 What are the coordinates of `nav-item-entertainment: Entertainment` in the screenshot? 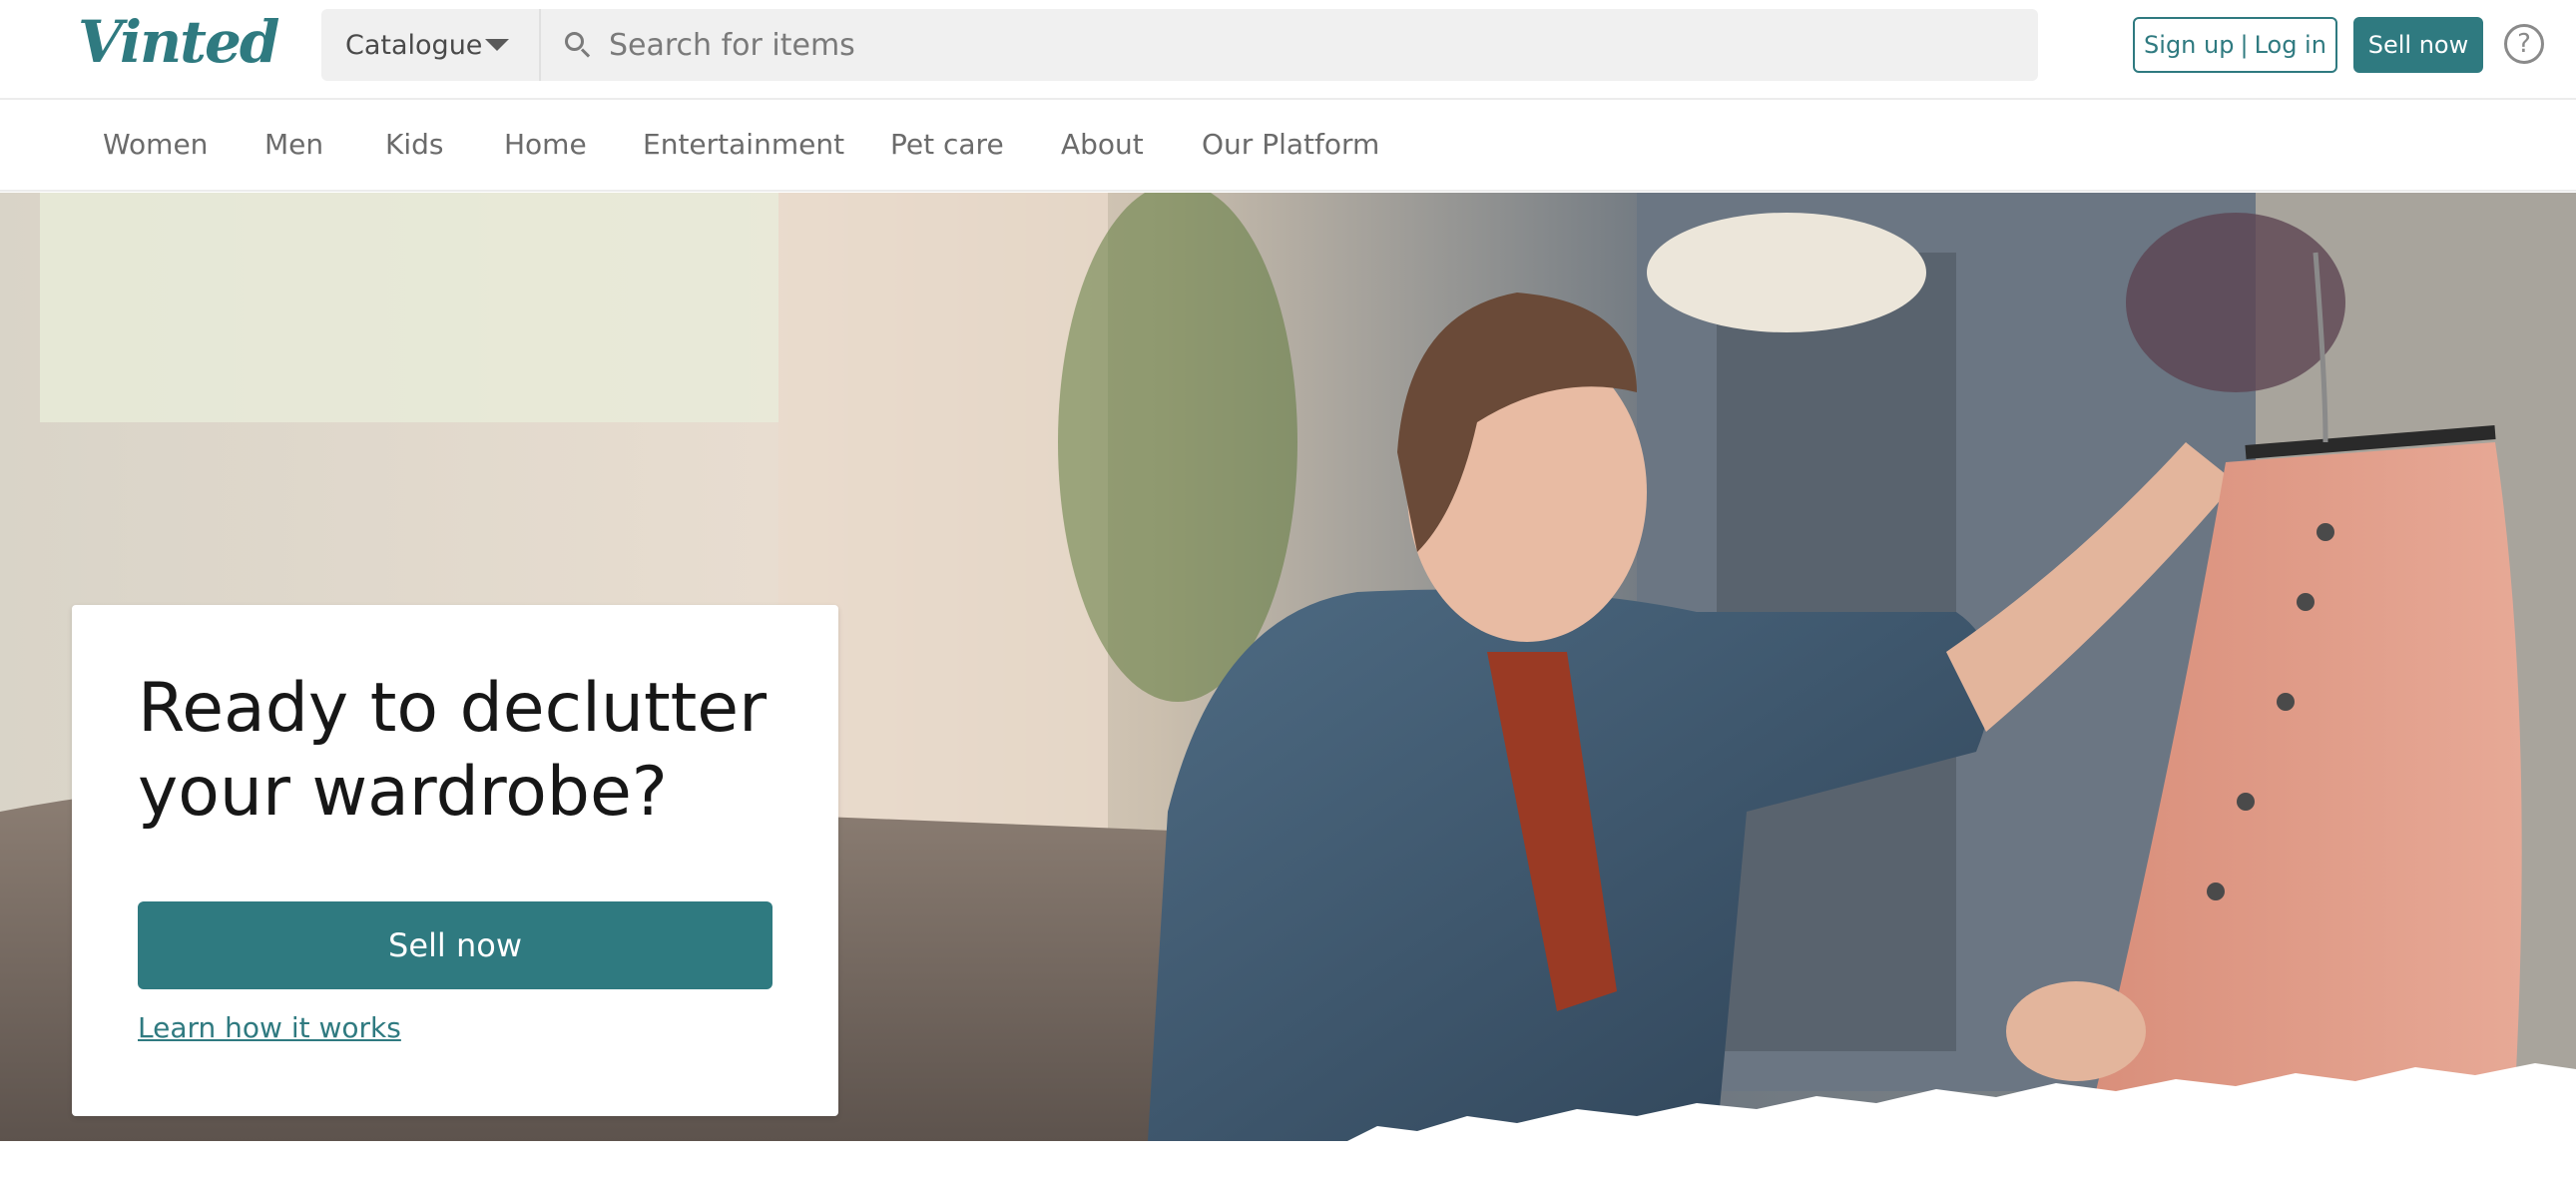 It's located at (743, 144).